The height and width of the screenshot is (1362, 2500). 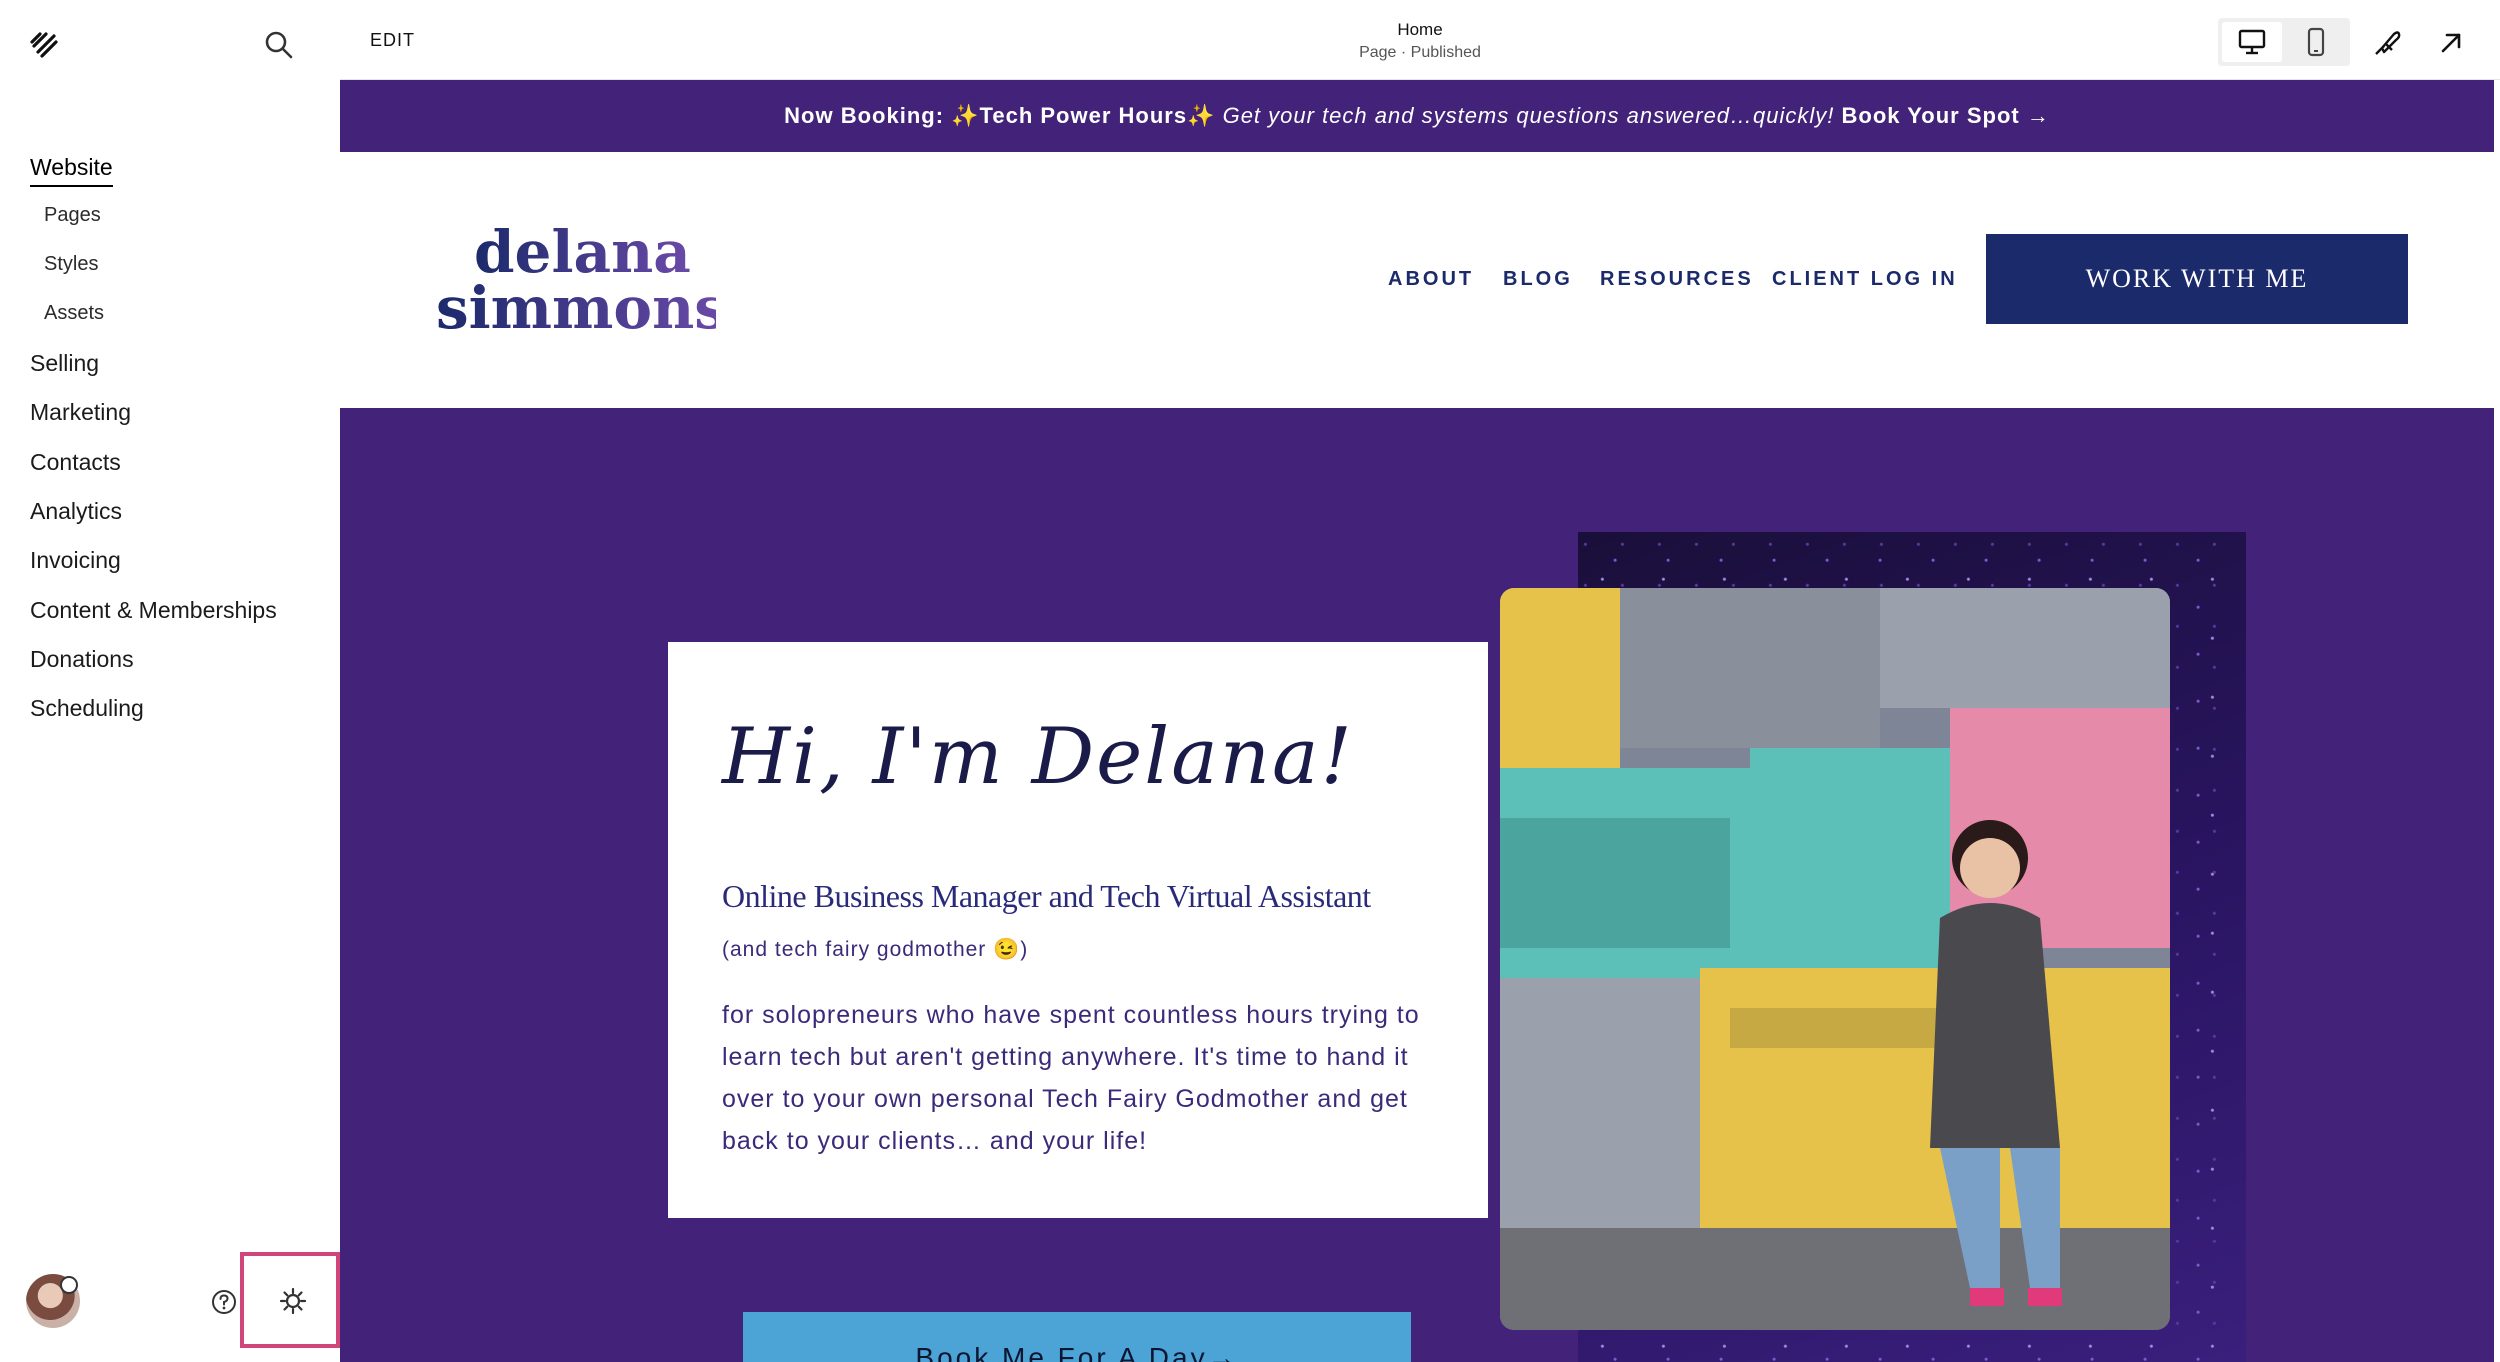 I want to click on settings-button, so click(x=290, y=1300).